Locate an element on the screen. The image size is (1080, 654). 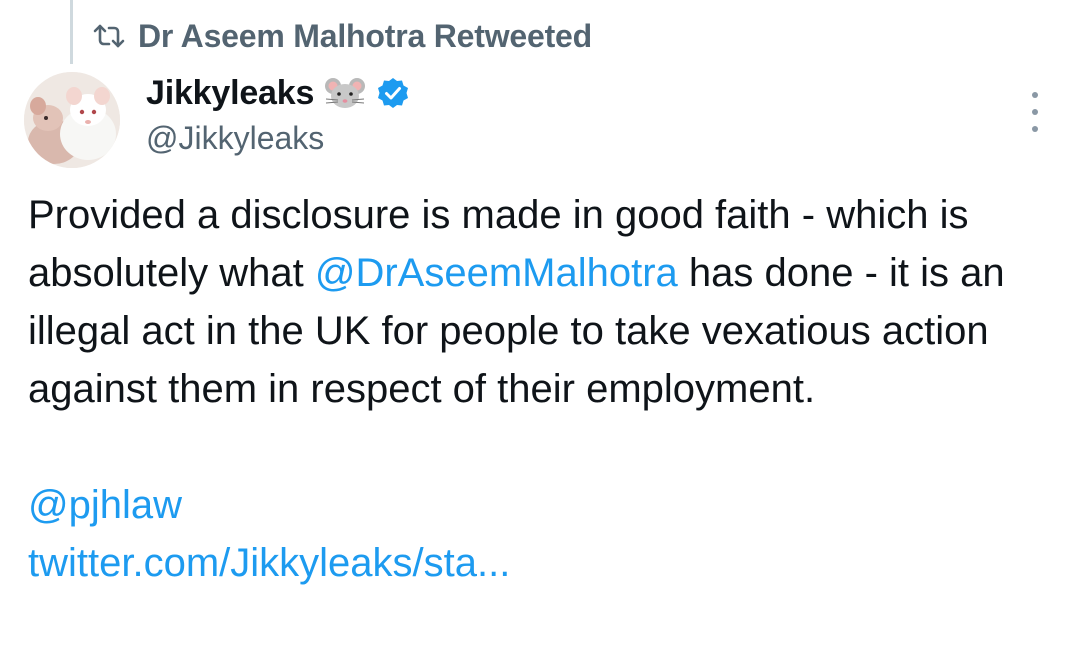
tweet-mention-line: @pjhlaw is located at coordinates (548, 505).